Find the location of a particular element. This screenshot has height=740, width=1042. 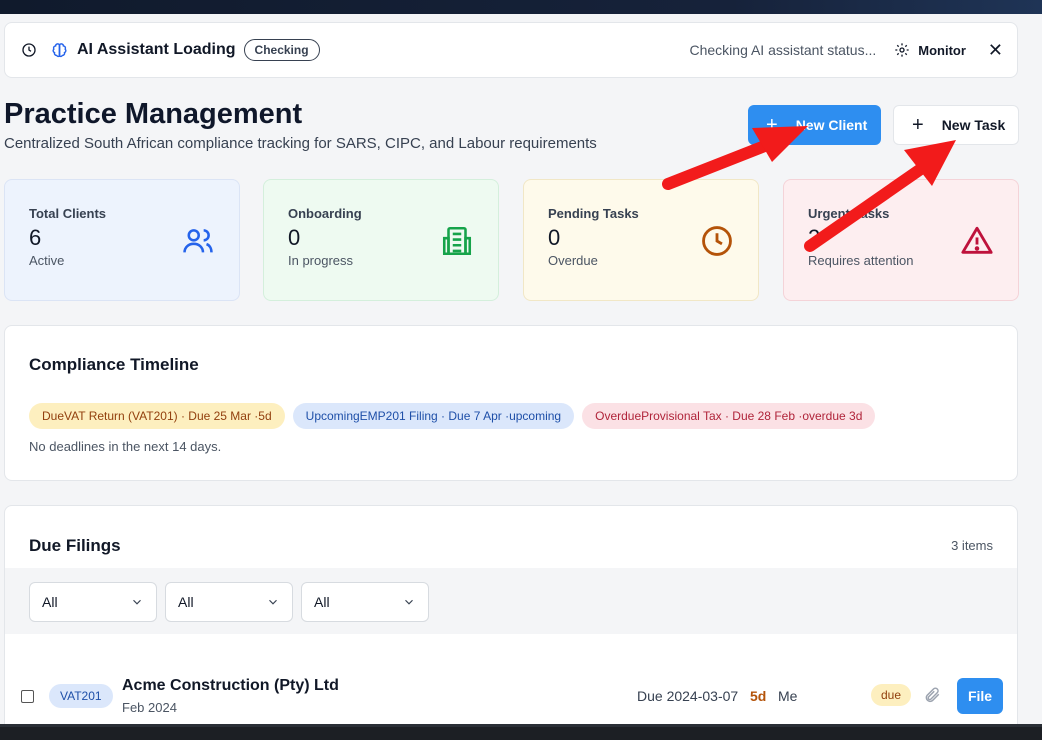

clock-icon is located at coordinates (717, 241).